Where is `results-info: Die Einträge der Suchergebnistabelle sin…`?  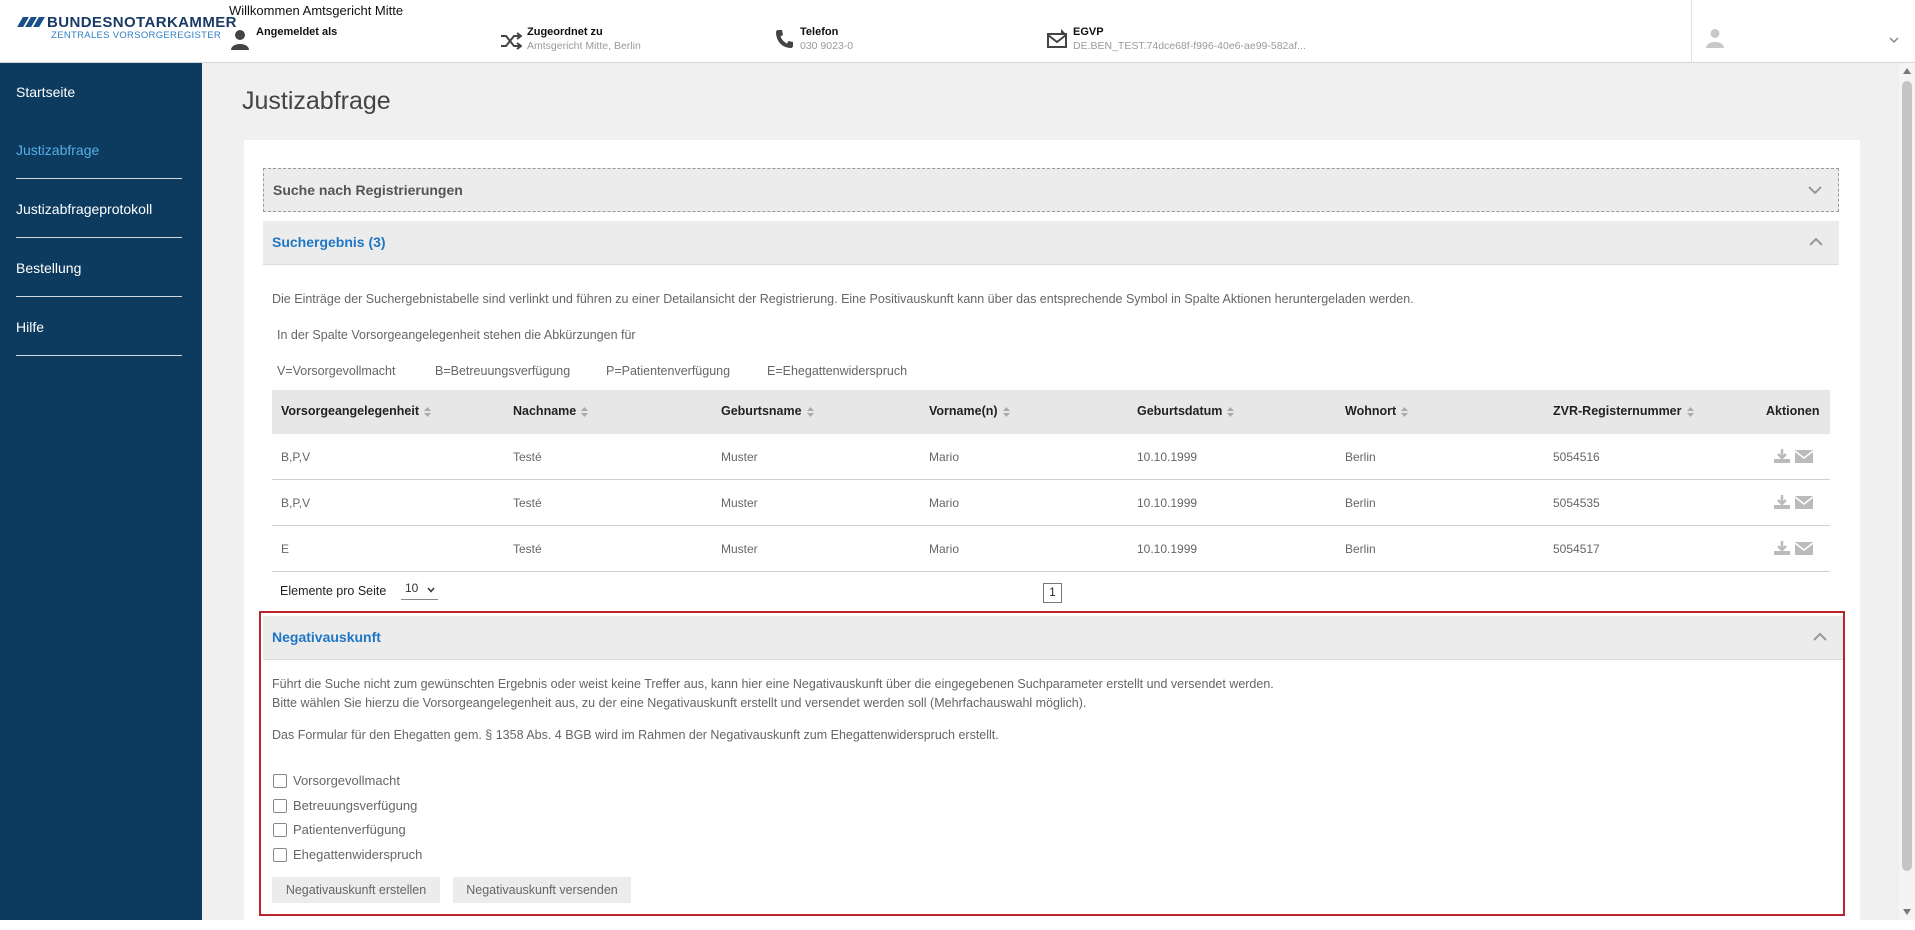
results-info: Die Einträge der Suchergebnistabelle sin… is located at coordinates (843, 299).